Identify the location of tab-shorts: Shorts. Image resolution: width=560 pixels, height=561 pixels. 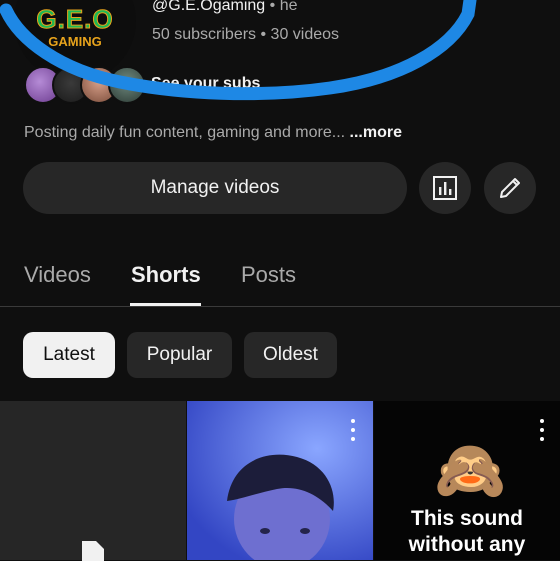
(166, 275).